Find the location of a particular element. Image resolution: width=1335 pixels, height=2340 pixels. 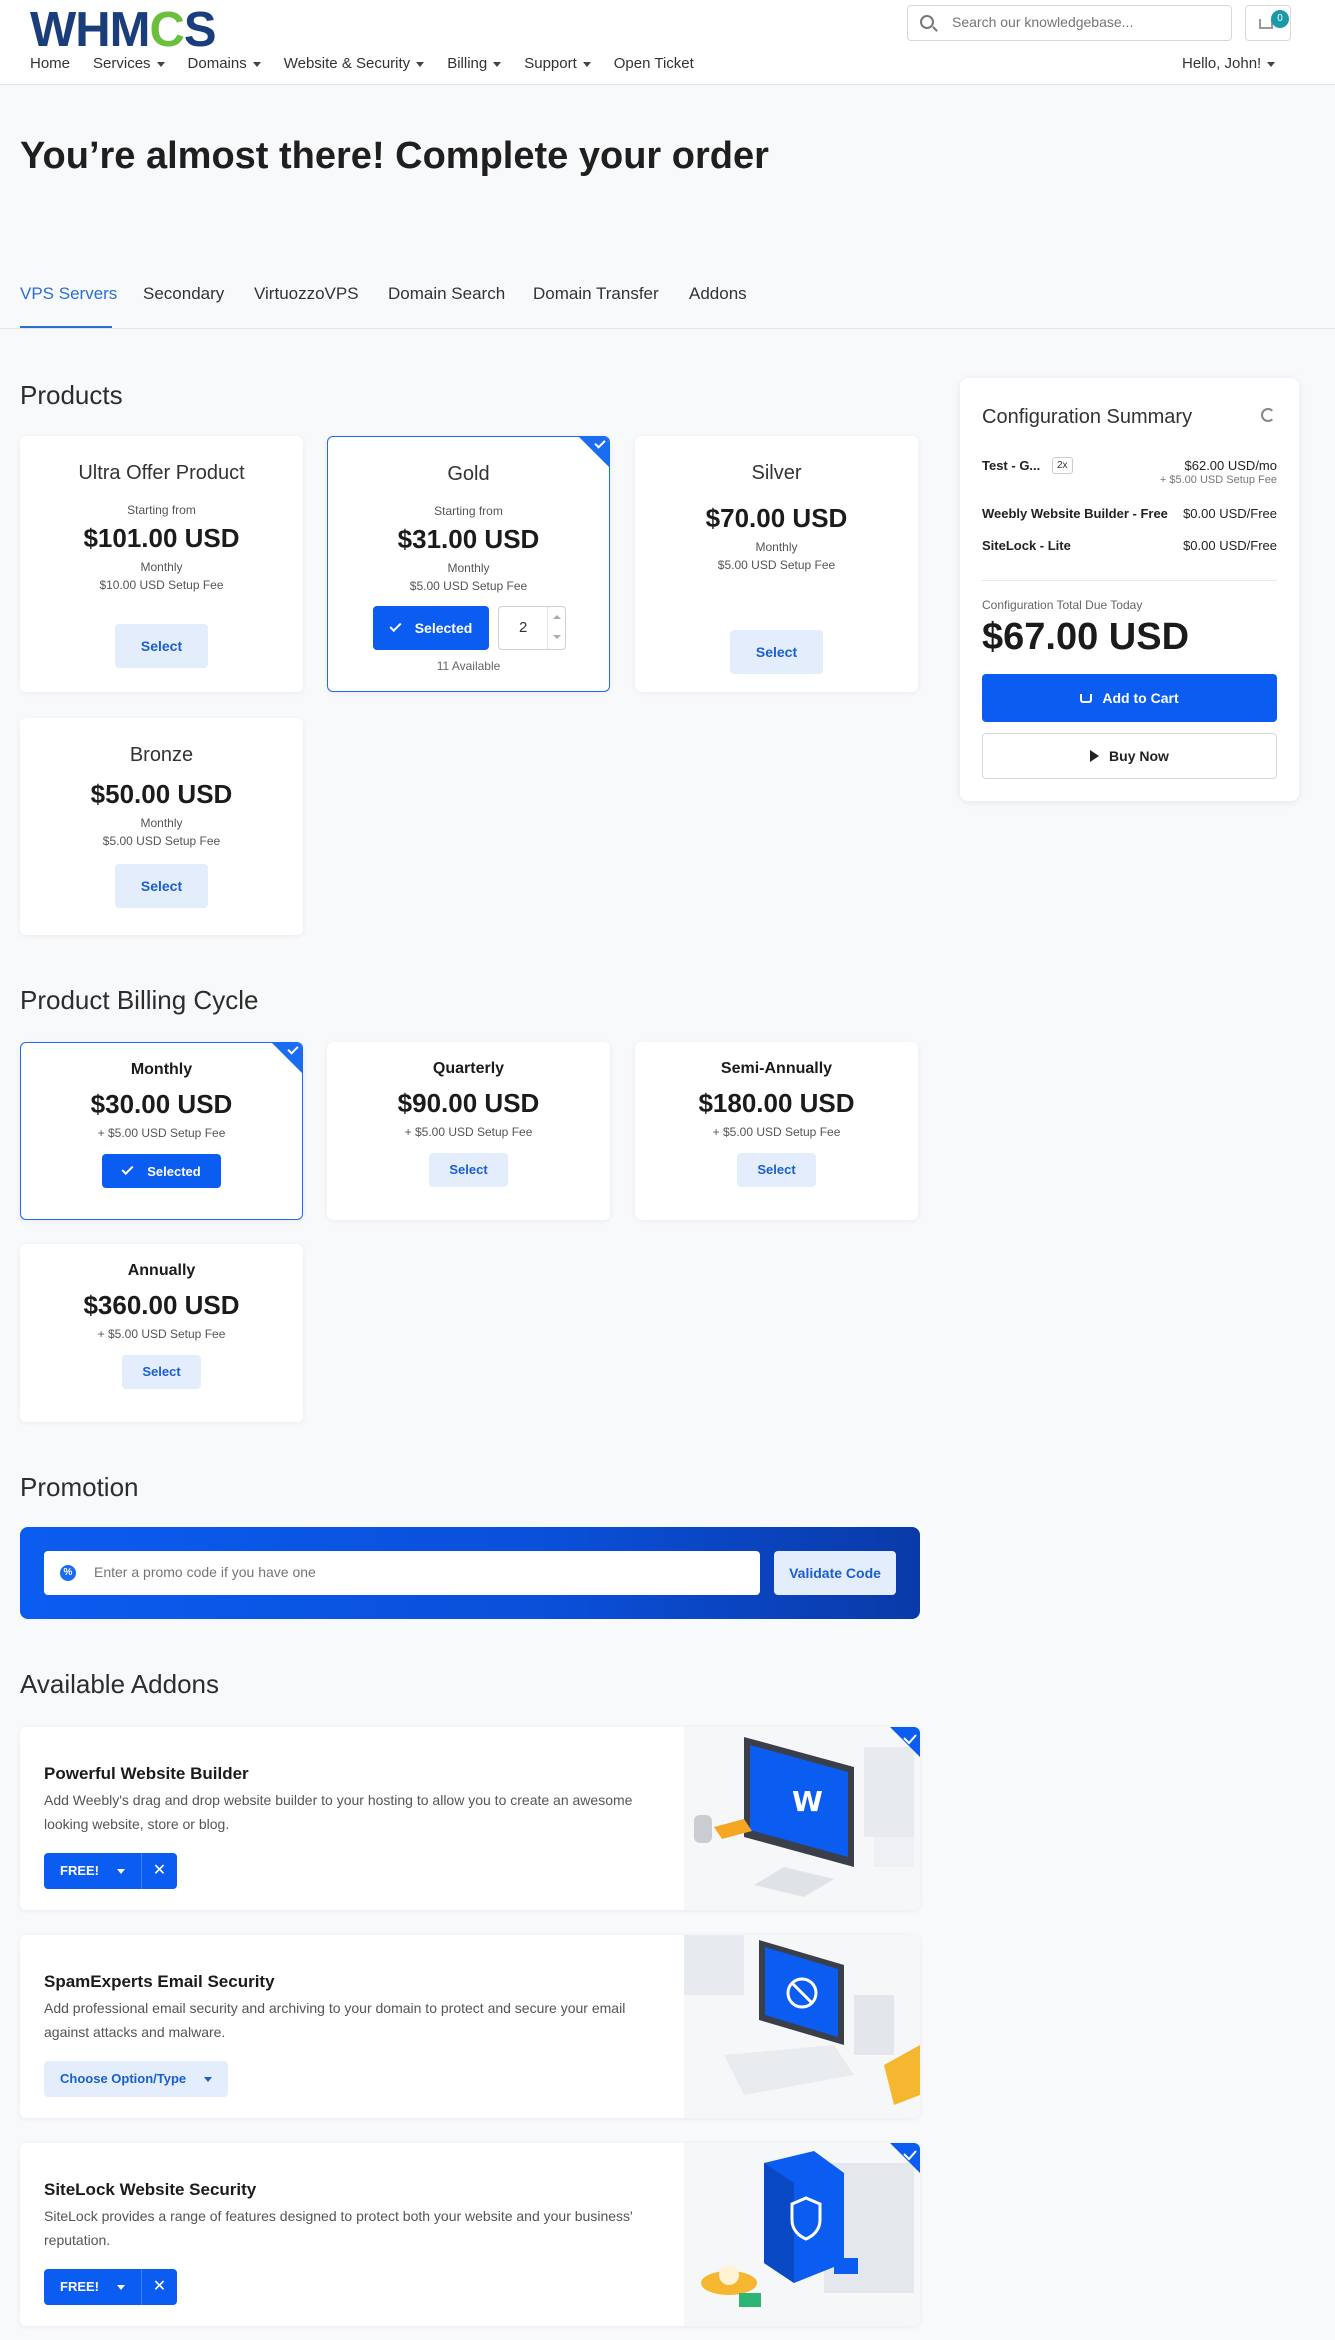

nav-support: Support is located at coordinates (557, 63).